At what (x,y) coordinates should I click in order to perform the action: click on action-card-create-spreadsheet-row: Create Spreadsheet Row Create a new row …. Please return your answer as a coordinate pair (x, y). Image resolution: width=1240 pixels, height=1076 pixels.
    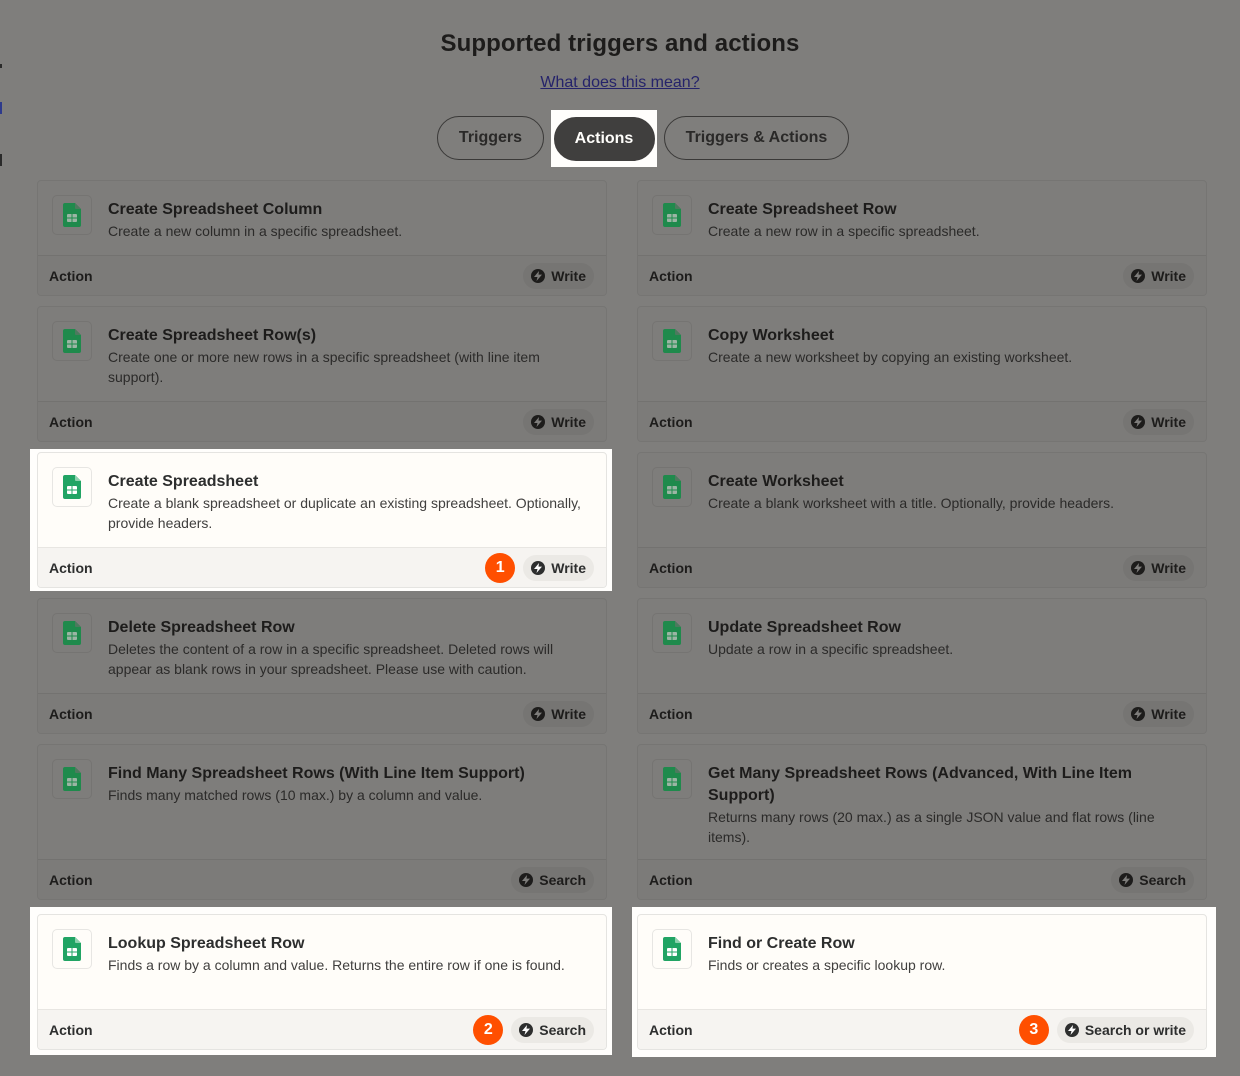
    Looking at the image, I should click on (922, 238).